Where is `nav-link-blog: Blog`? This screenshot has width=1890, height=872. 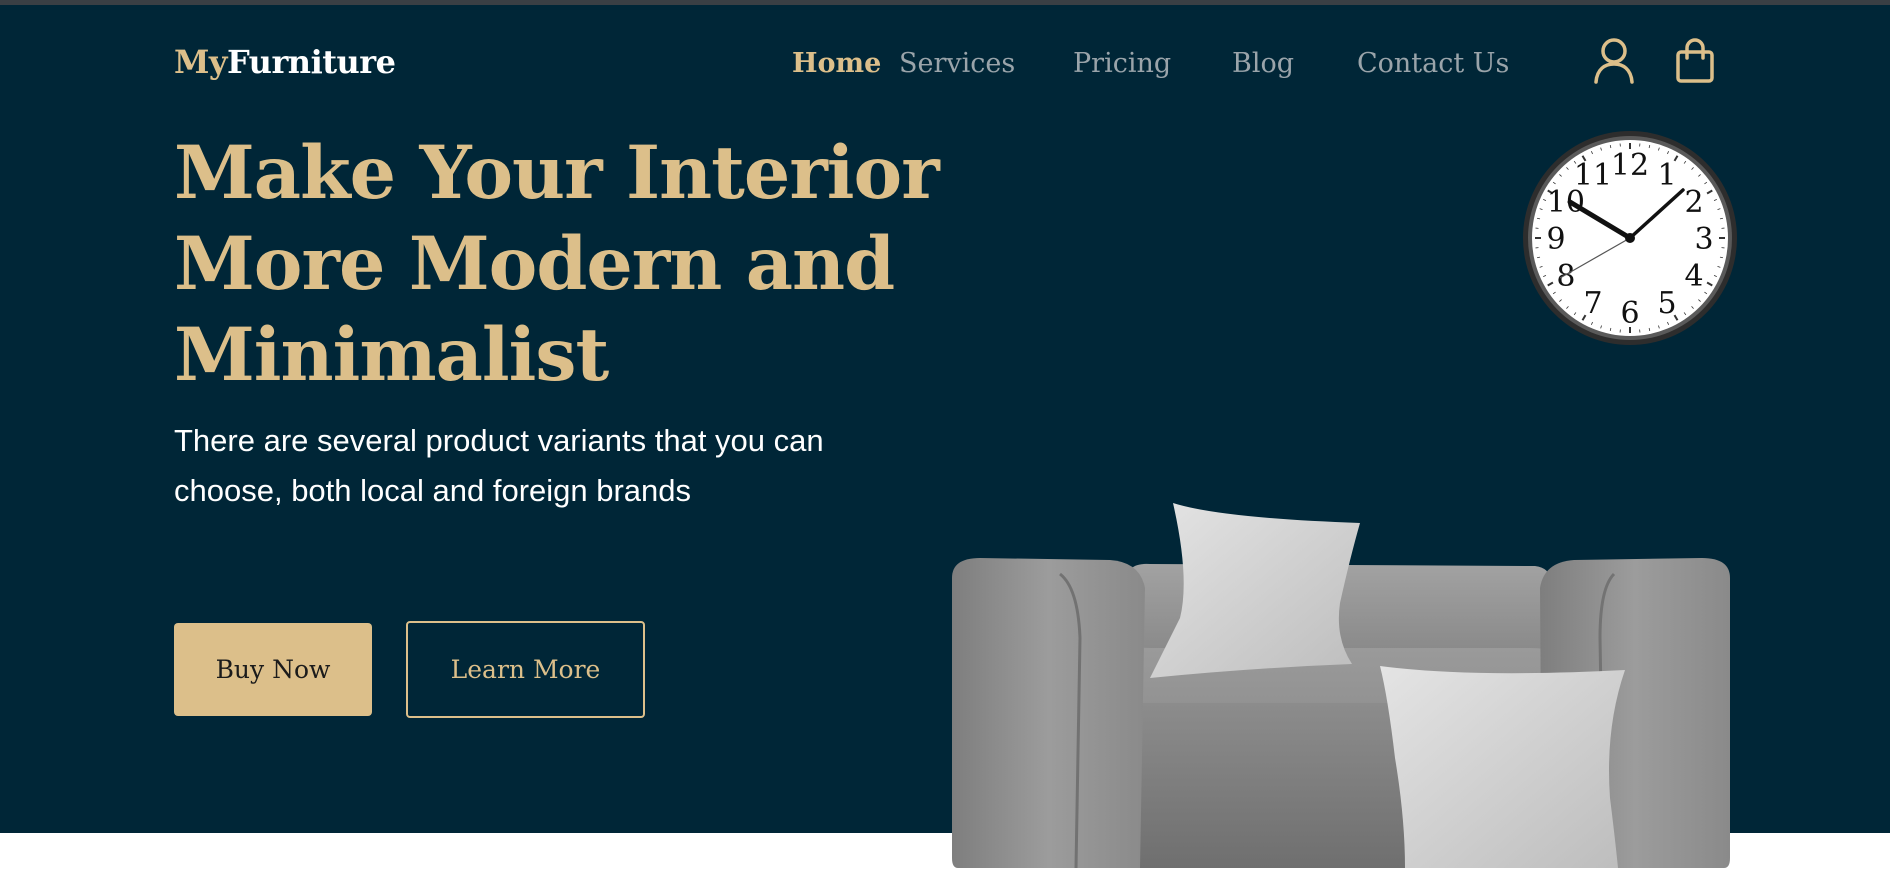
nav-link-blog: Blog is located at coordinates (1263, 64).